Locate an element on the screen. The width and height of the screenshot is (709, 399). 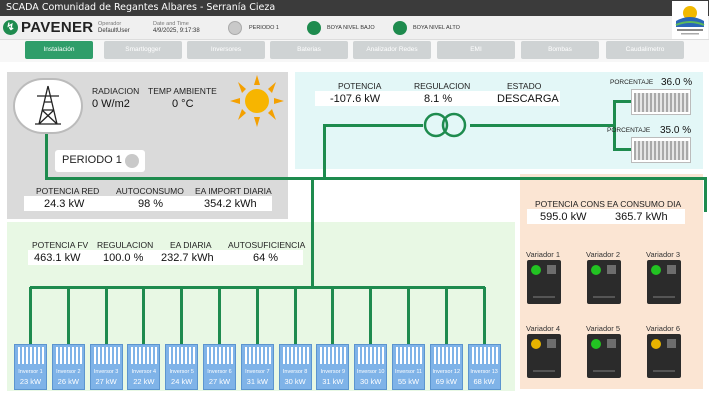
inverter-card: Inversor 6 27 kW is located at coordinates (219, 367).